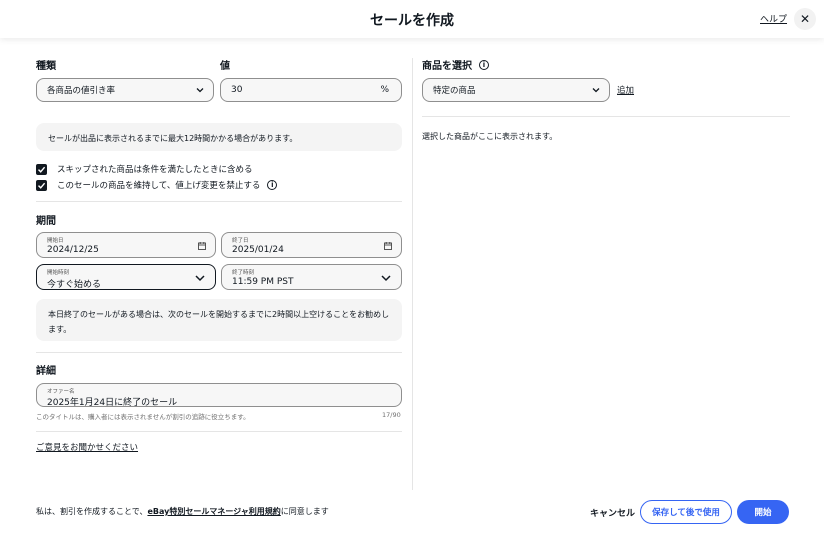 The width and height of the screenshot is (824, 533). Describe the element at coordinates (311, 277) in the screenshot. I see `end-time-select: 終了時刻 11:59 PM PST` at that location.